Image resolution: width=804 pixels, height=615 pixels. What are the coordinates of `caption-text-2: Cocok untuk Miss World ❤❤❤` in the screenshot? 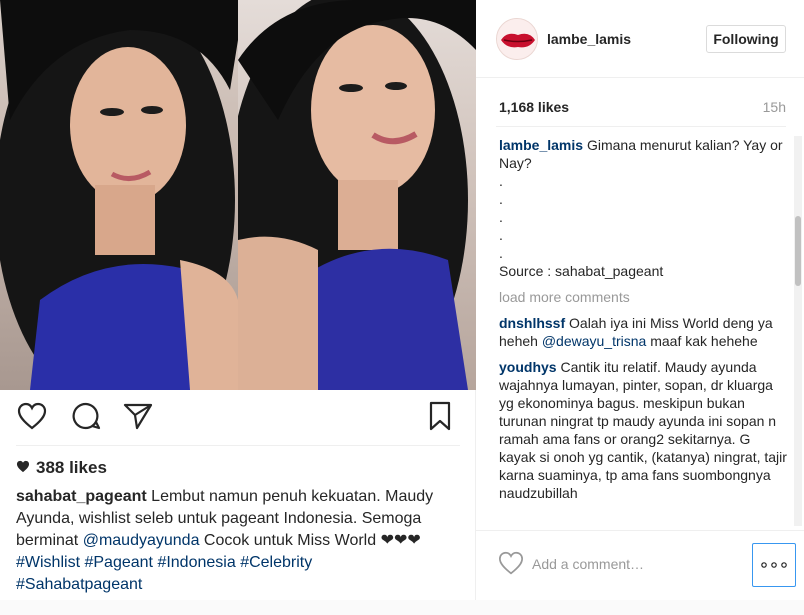 It's located at (310, 540).